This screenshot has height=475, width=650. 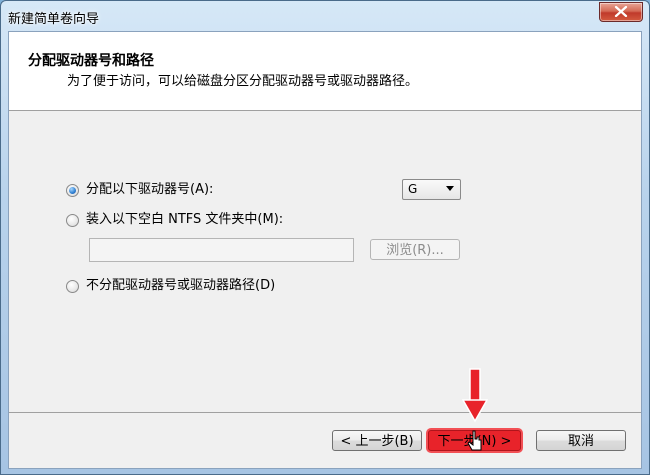 I want to click on drive-letter-dropdown: G, so click(x=431, y=189).